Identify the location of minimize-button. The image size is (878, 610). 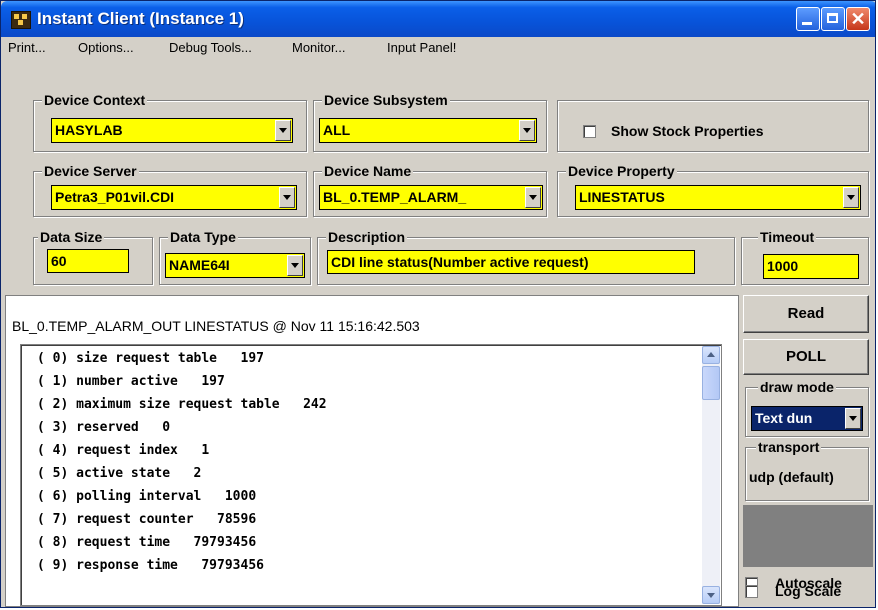
(808, 19).